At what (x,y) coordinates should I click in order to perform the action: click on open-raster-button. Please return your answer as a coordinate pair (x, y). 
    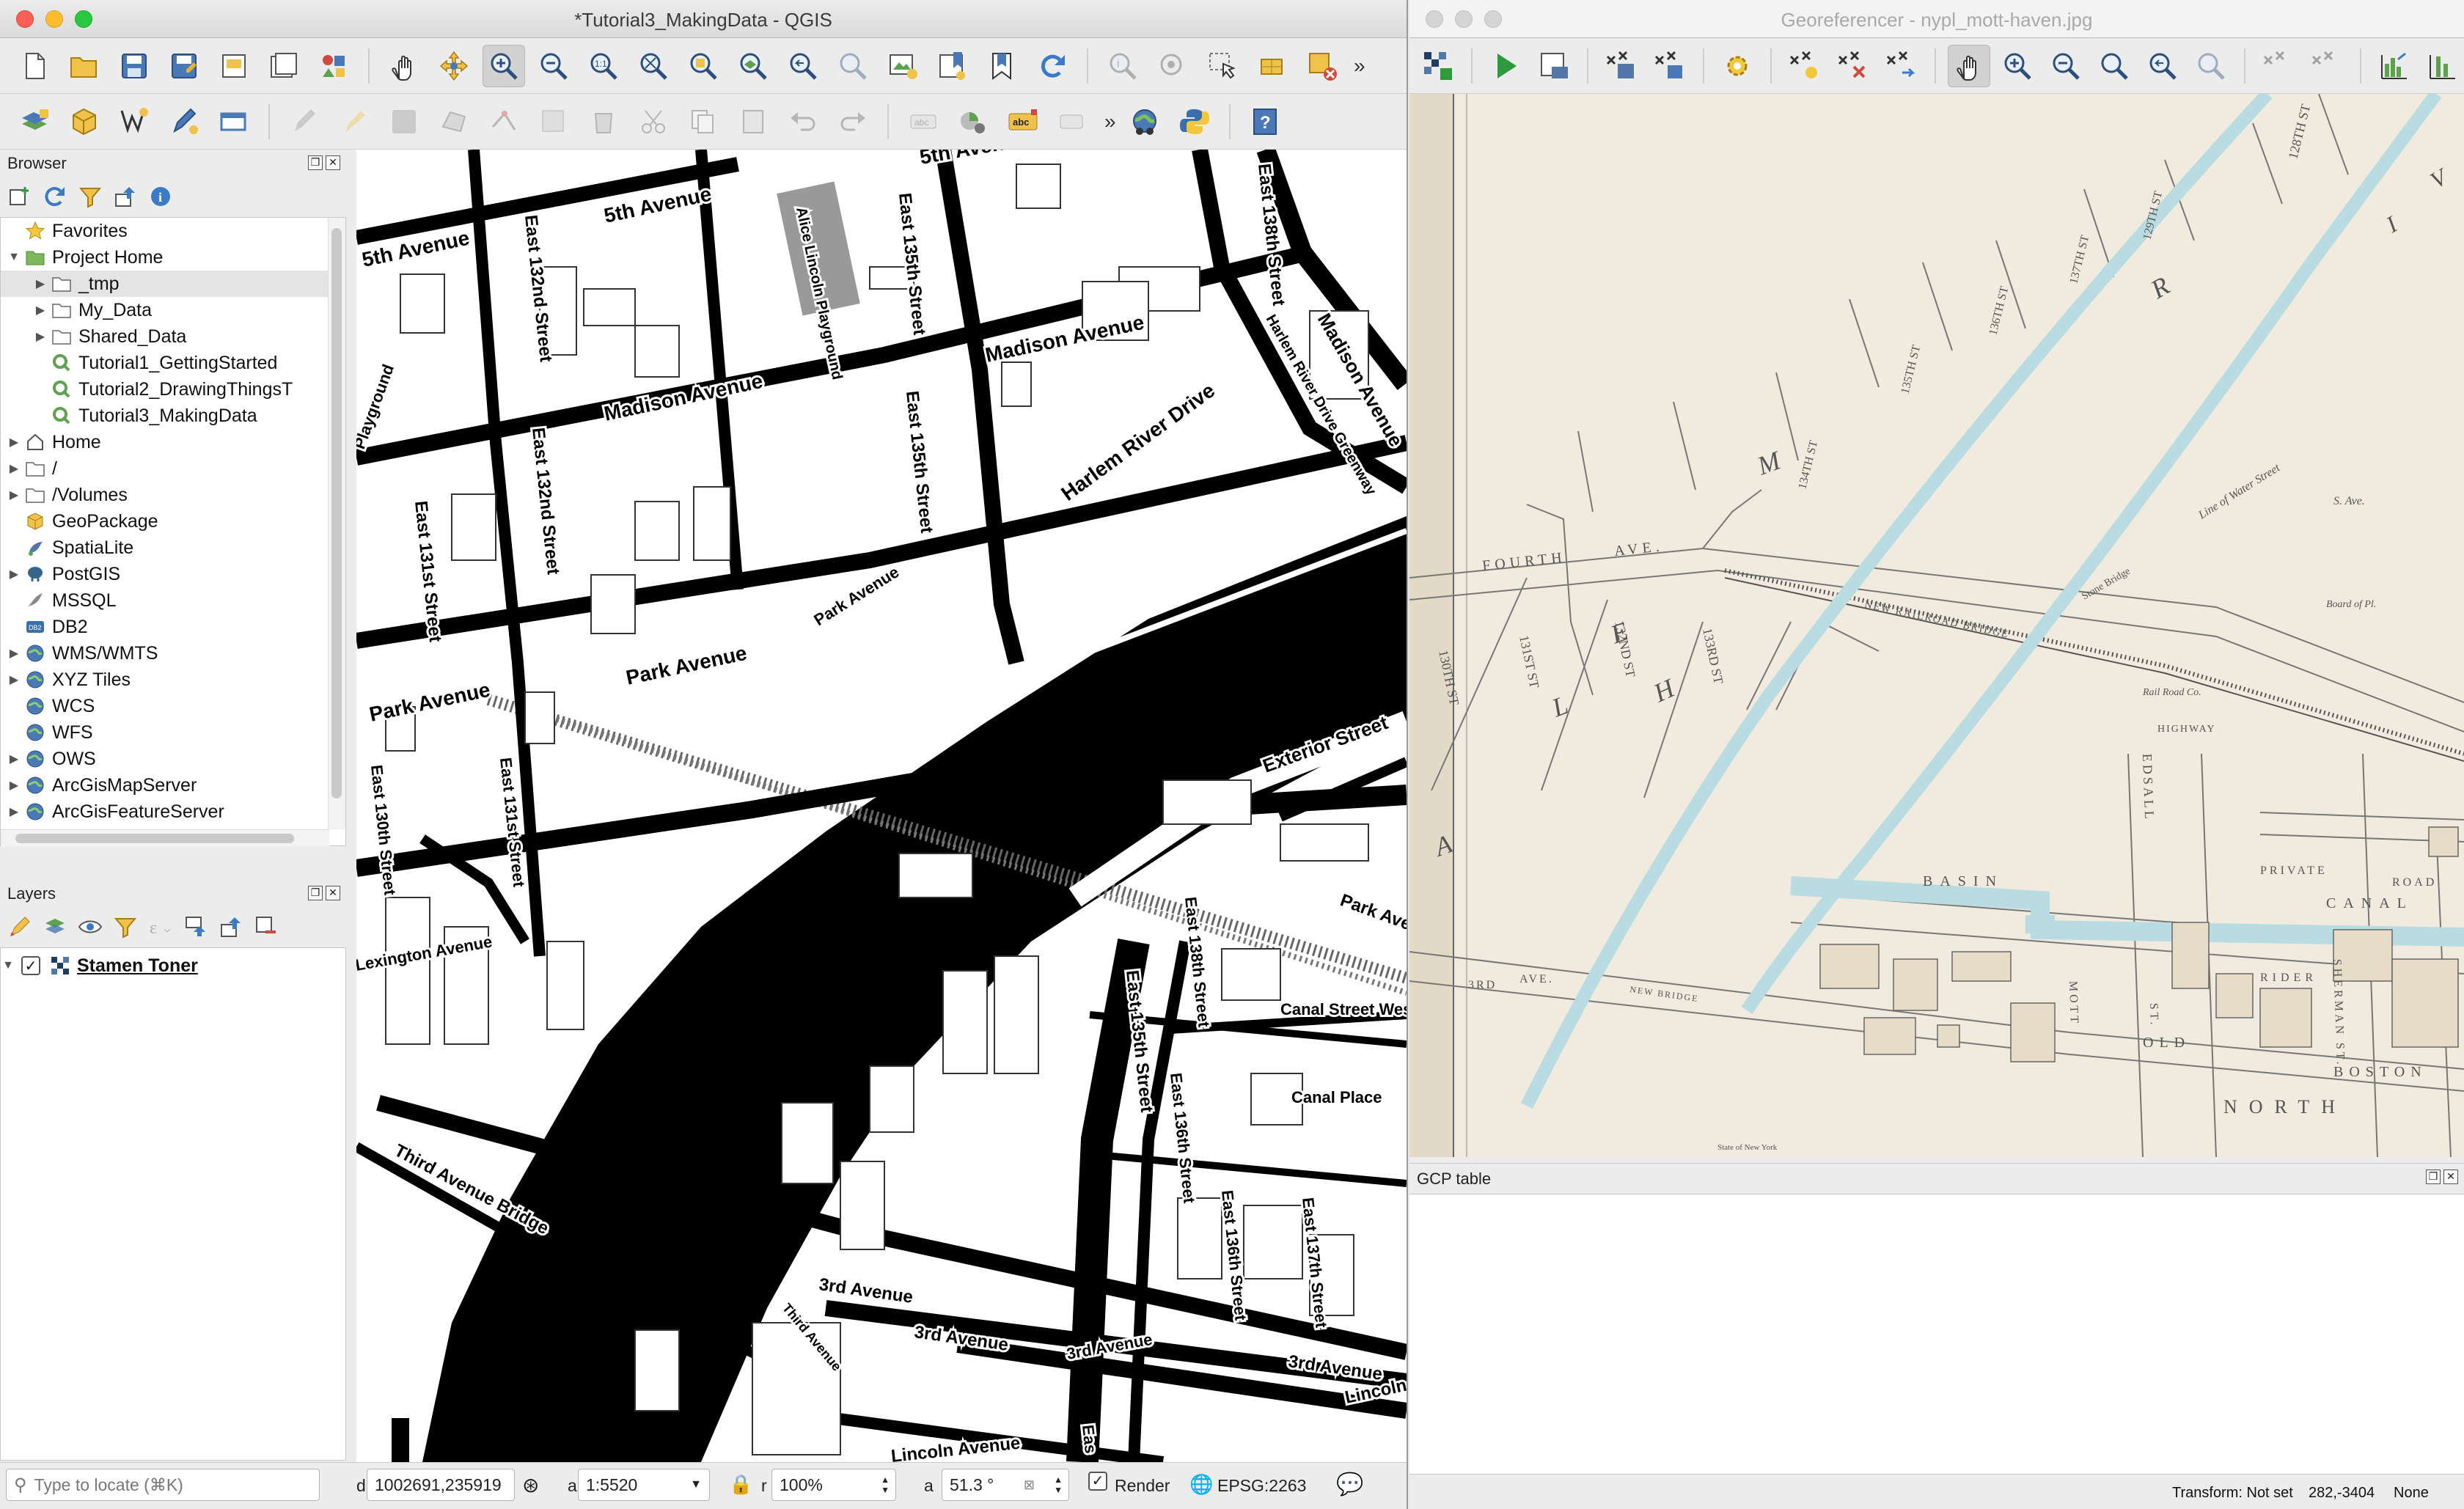
    Looking at the image, I should click on (1438, 66).